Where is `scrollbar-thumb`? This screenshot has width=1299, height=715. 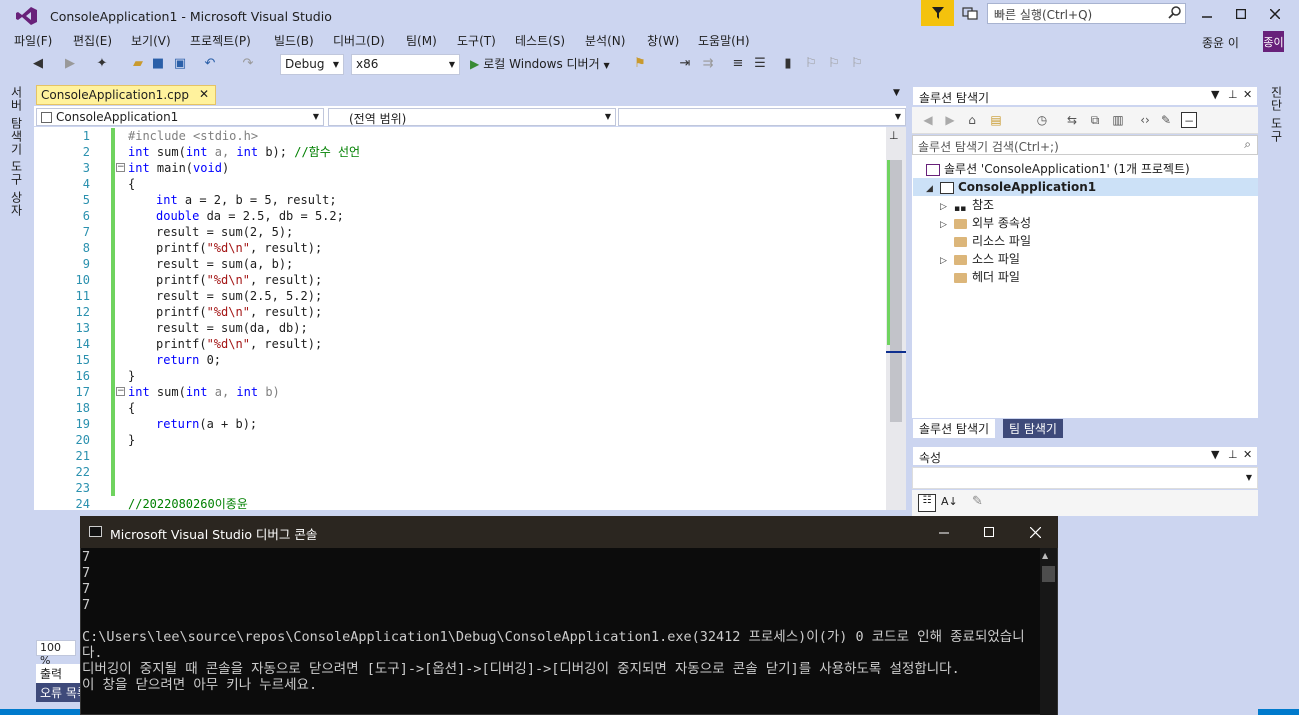
scrollbar-thumb is located at coordinates (896, 291).